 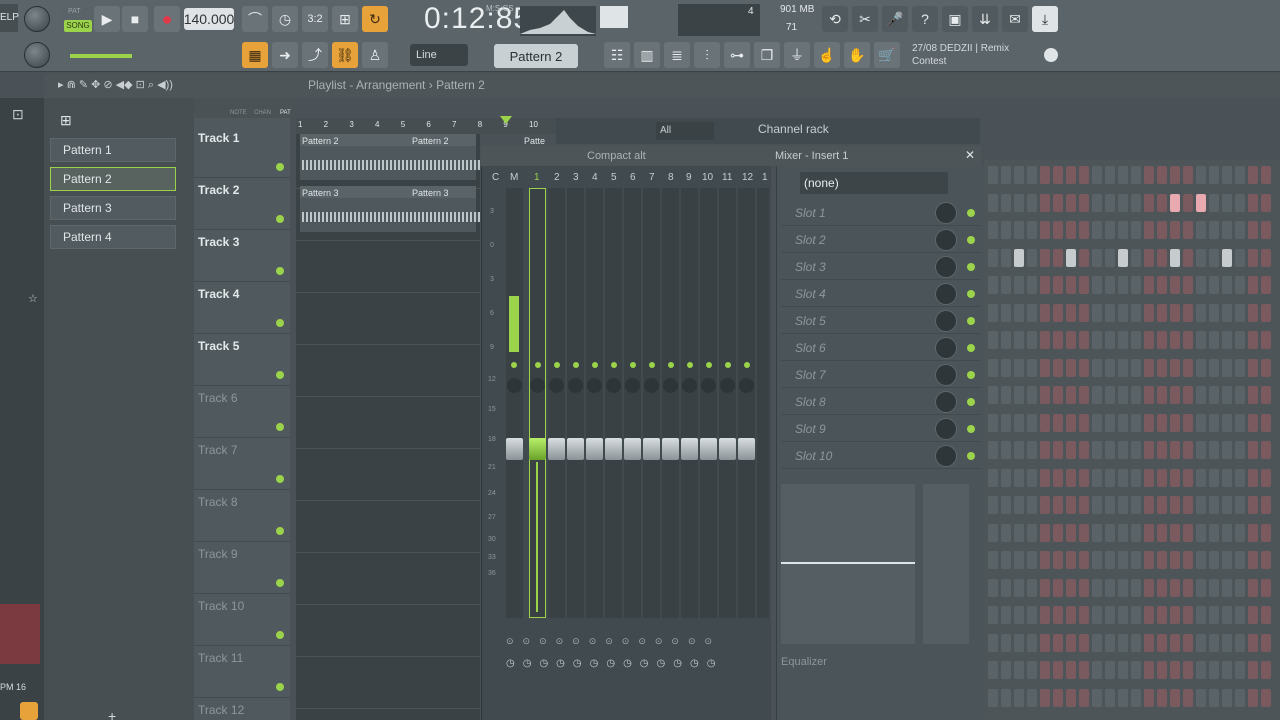 I want to click on hand-icon: ✋, so click(x=857, y=55).